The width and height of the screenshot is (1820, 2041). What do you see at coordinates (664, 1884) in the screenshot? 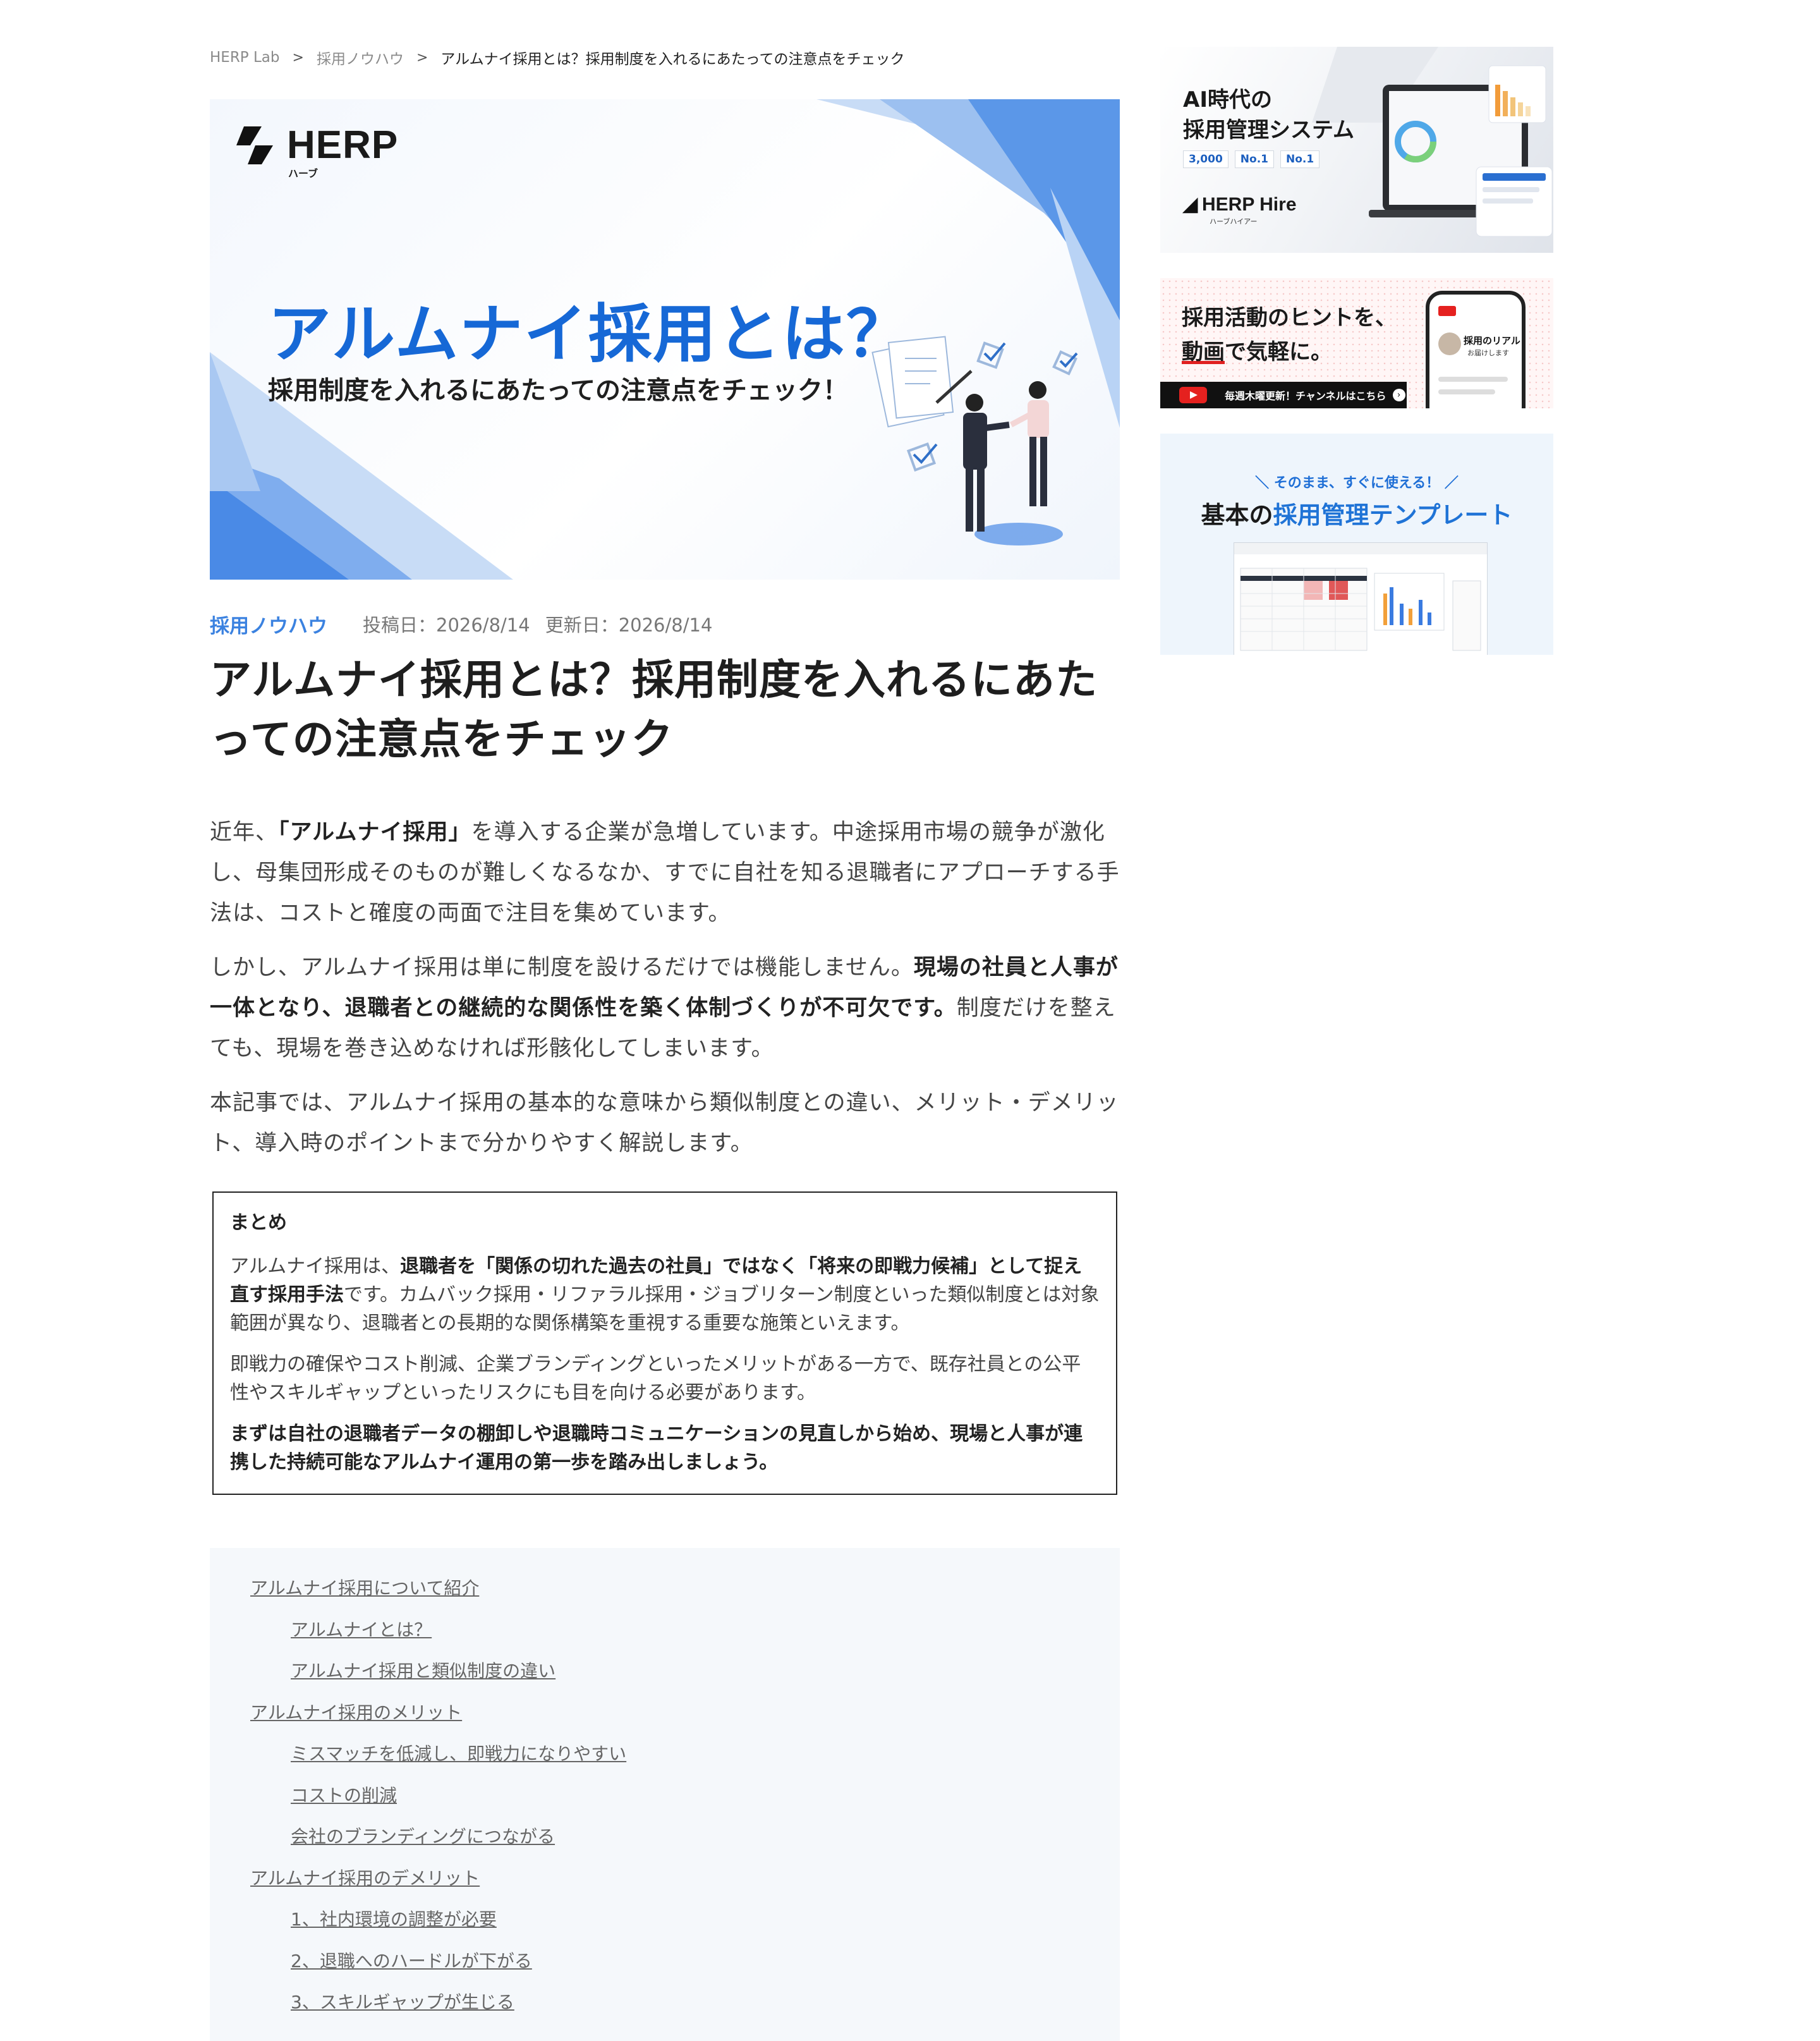
I see `toc-item-link: アルムナイ採用のデメリット` at bounding box center [664, 1884].